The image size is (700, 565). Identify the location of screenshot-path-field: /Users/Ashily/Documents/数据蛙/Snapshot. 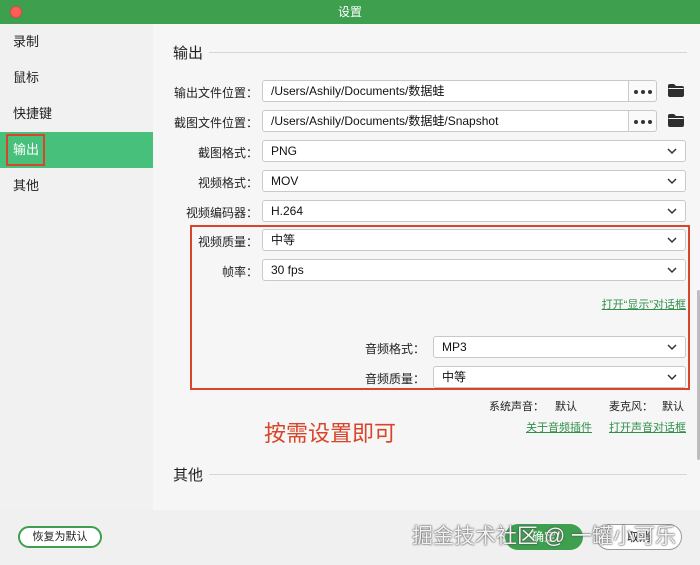
(445, 121).